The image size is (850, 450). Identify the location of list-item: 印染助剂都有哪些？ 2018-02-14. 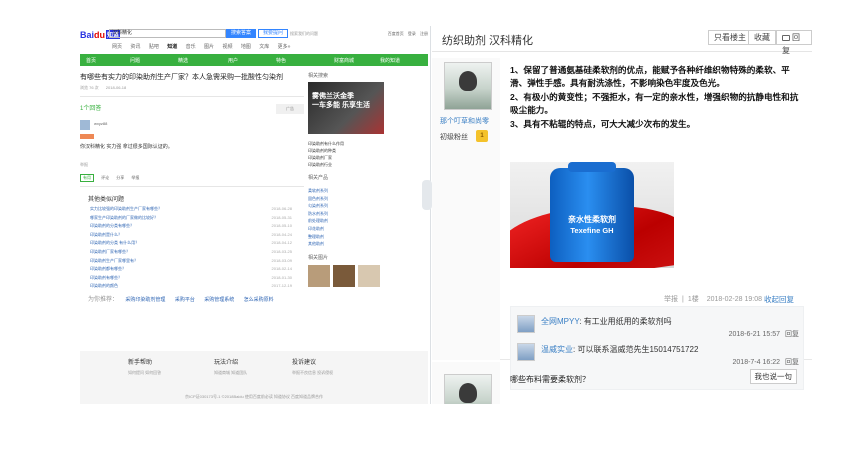
(191, 270).